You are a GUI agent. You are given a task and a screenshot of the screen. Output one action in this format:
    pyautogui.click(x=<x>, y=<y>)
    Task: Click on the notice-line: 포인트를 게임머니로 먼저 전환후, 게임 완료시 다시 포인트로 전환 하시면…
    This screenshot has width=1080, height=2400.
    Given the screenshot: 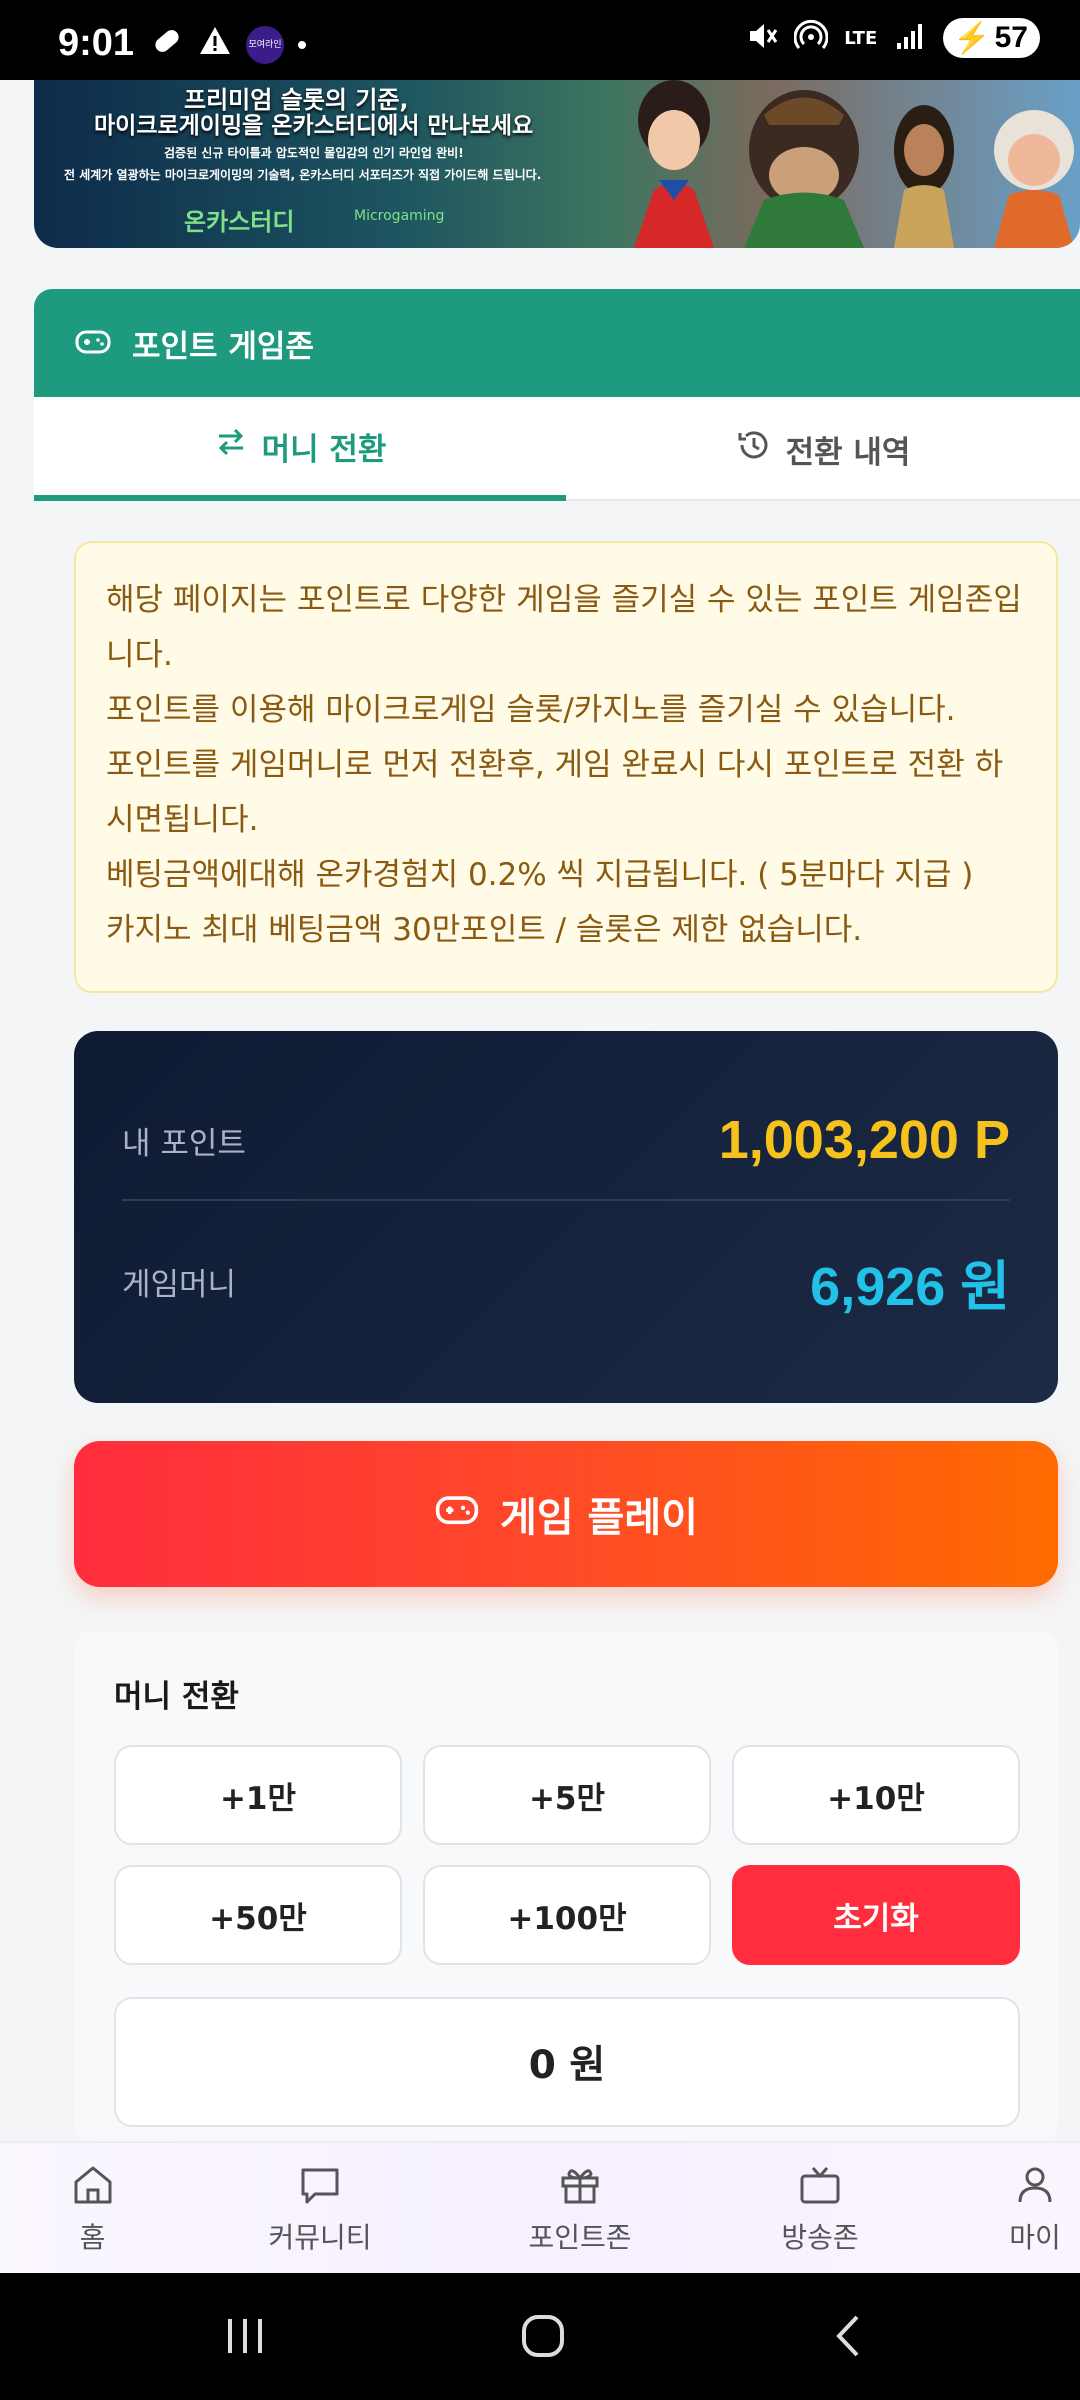 What is the action you would take?
    pyautogui.click(x=555, y=792)
    